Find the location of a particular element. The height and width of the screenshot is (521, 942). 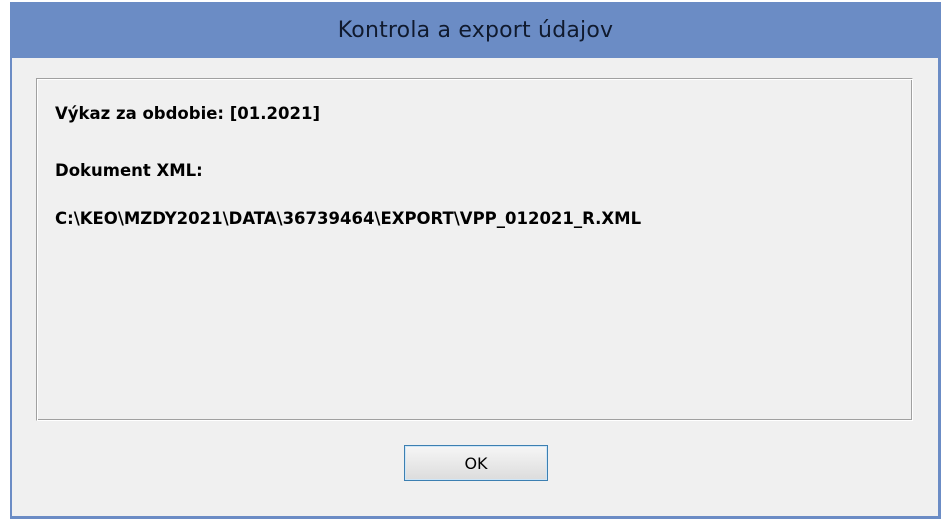

title-bar: Kontrola a export údajov is located at coordinates (475, 30).